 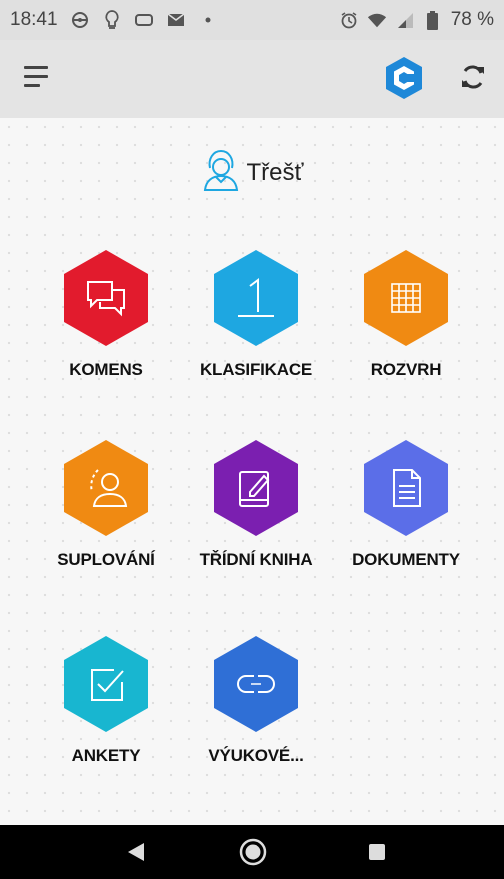 I want to click on tile-dokumenty: DOKUMENTY, so click(x=406, y=505).